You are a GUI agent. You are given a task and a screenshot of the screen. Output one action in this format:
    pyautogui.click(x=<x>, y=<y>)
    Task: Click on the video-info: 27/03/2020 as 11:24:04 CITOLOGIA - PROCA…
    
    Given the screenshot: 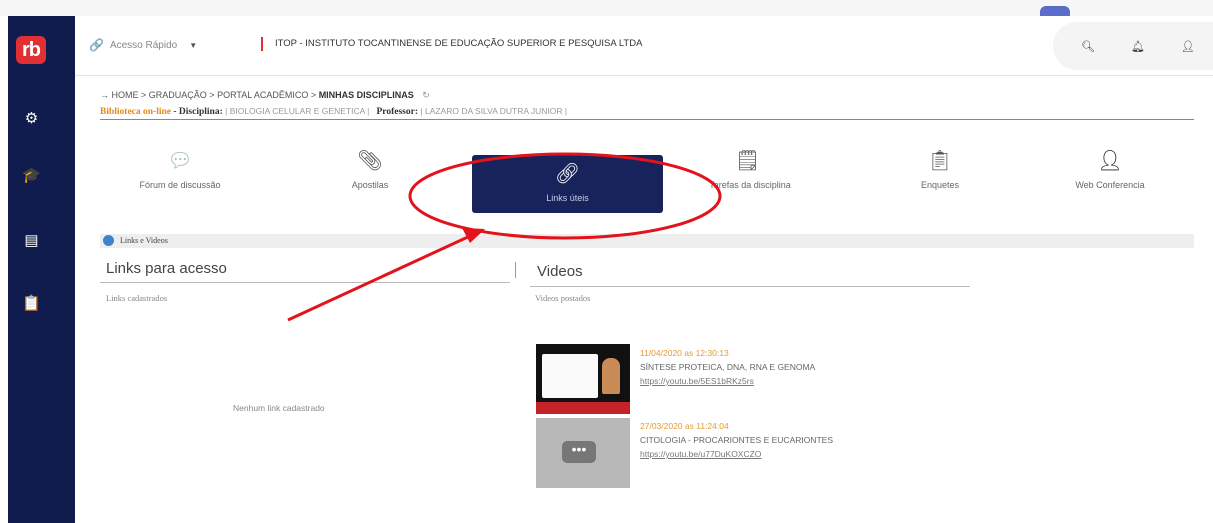 What is the action you would take?
    pyautogui.click(x=740, y=440)
    